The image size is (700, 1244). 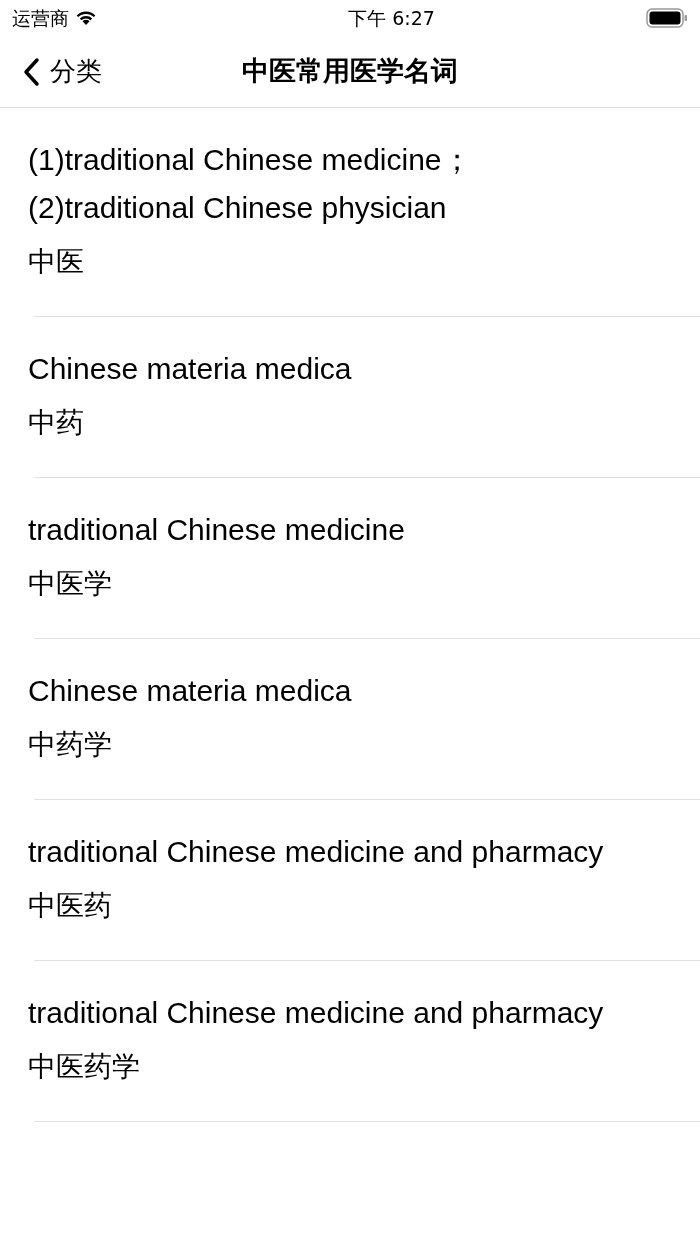 What do you see at coordinates (217, 530) in the screenshot?
I see `term-english: traditional Chinese medicine` at bounding box center [217, 530].